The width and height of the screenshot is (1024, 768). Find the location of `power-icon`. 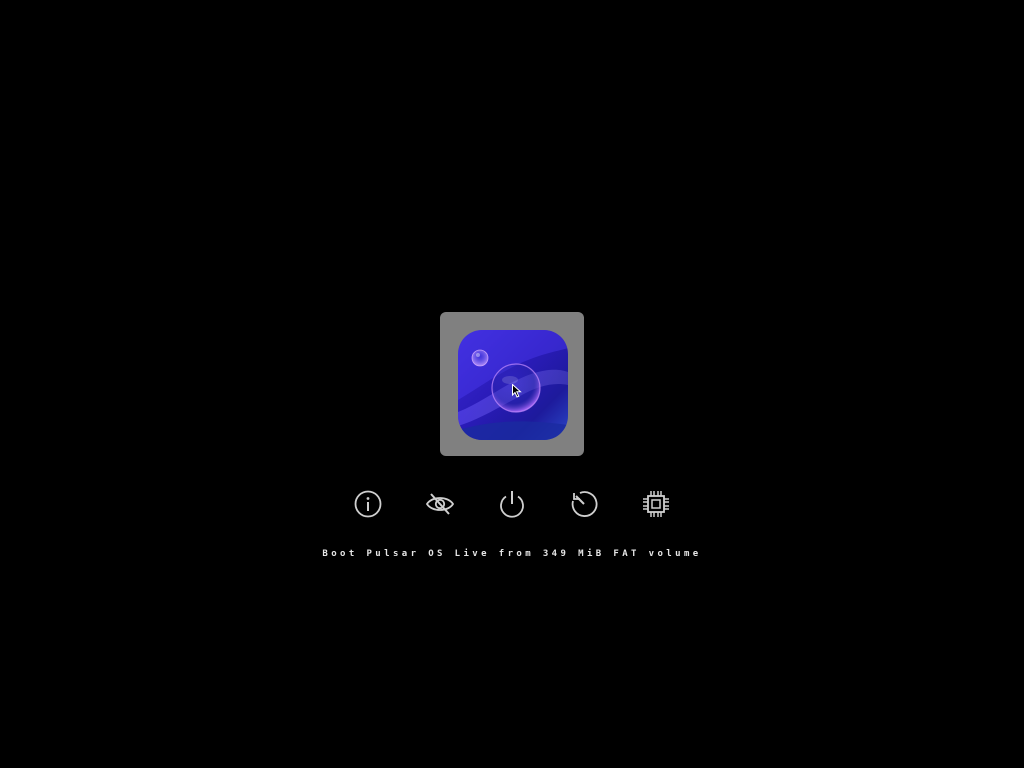

power-icon is located at coordinates (512, 504).